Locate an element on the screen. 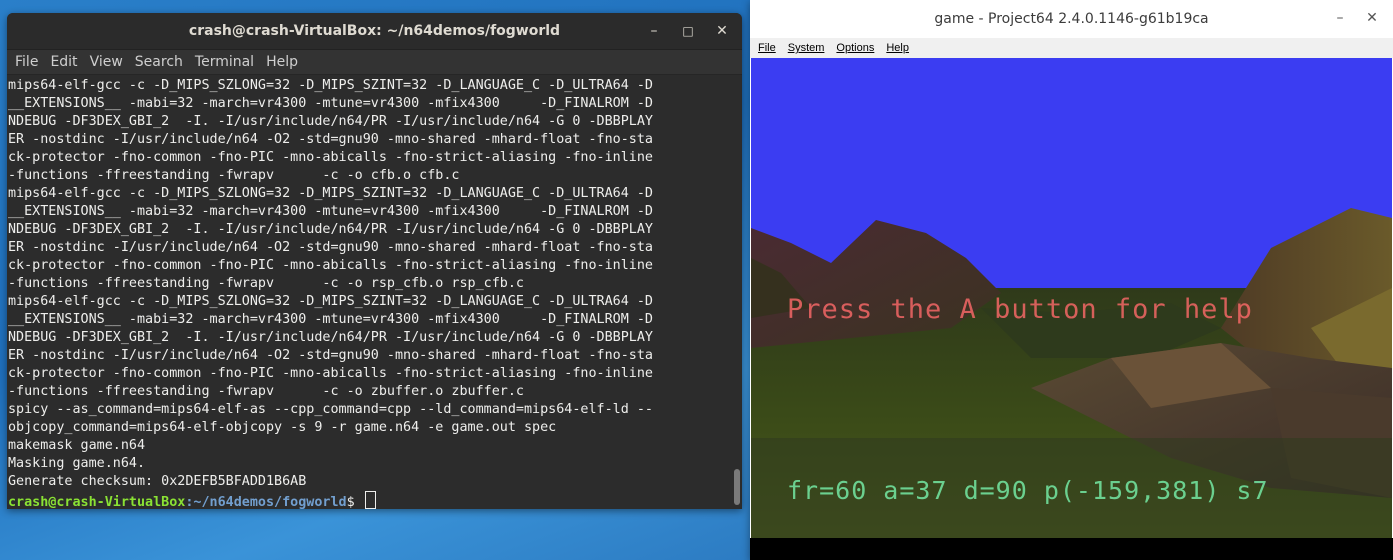  emulator-title: game - Project64 2.4.0.1146-g61b19ca is located at coordinates (1071, 19).